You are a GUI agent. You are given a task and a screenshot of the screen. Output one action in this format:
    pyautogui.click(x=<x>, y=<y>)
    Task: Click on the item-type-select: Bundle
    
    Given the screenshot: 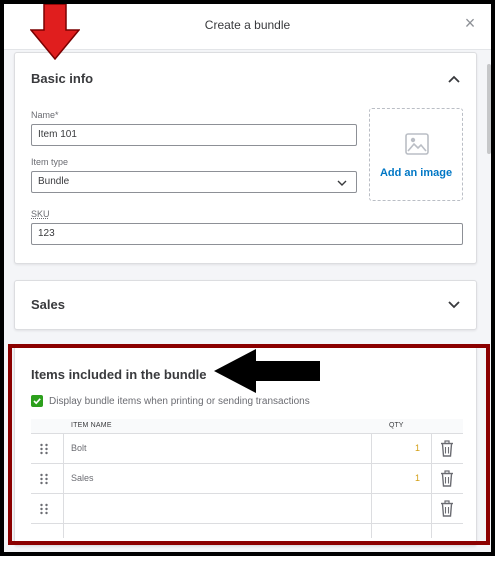 What is the action you would take?
    pyautogui.click(x=194, y=182)
    